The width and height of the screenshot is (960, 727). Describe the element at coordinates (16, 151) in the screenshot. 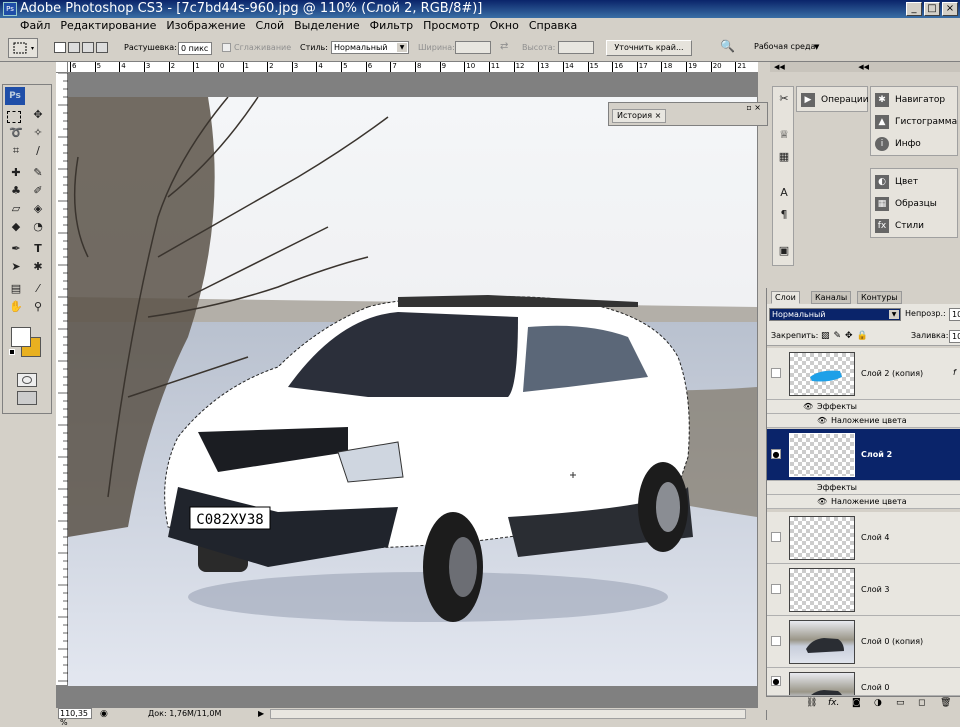

I see `crop-tool-icon: ⌗` at that location.